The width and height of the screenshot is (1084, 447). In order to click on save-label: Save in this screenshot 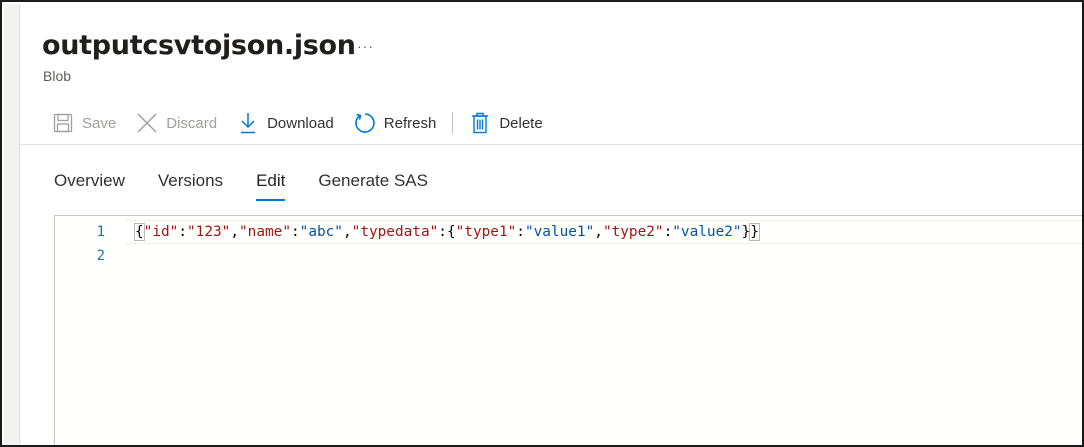, I will do `click(99, 123)`.